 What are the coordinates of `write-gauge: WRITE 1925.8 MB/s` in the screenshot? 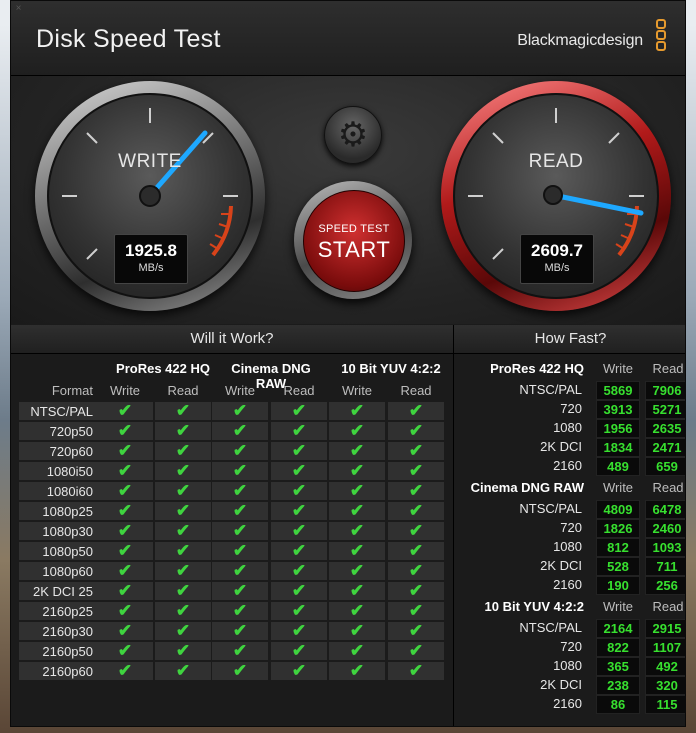 It's located at (150, 196).